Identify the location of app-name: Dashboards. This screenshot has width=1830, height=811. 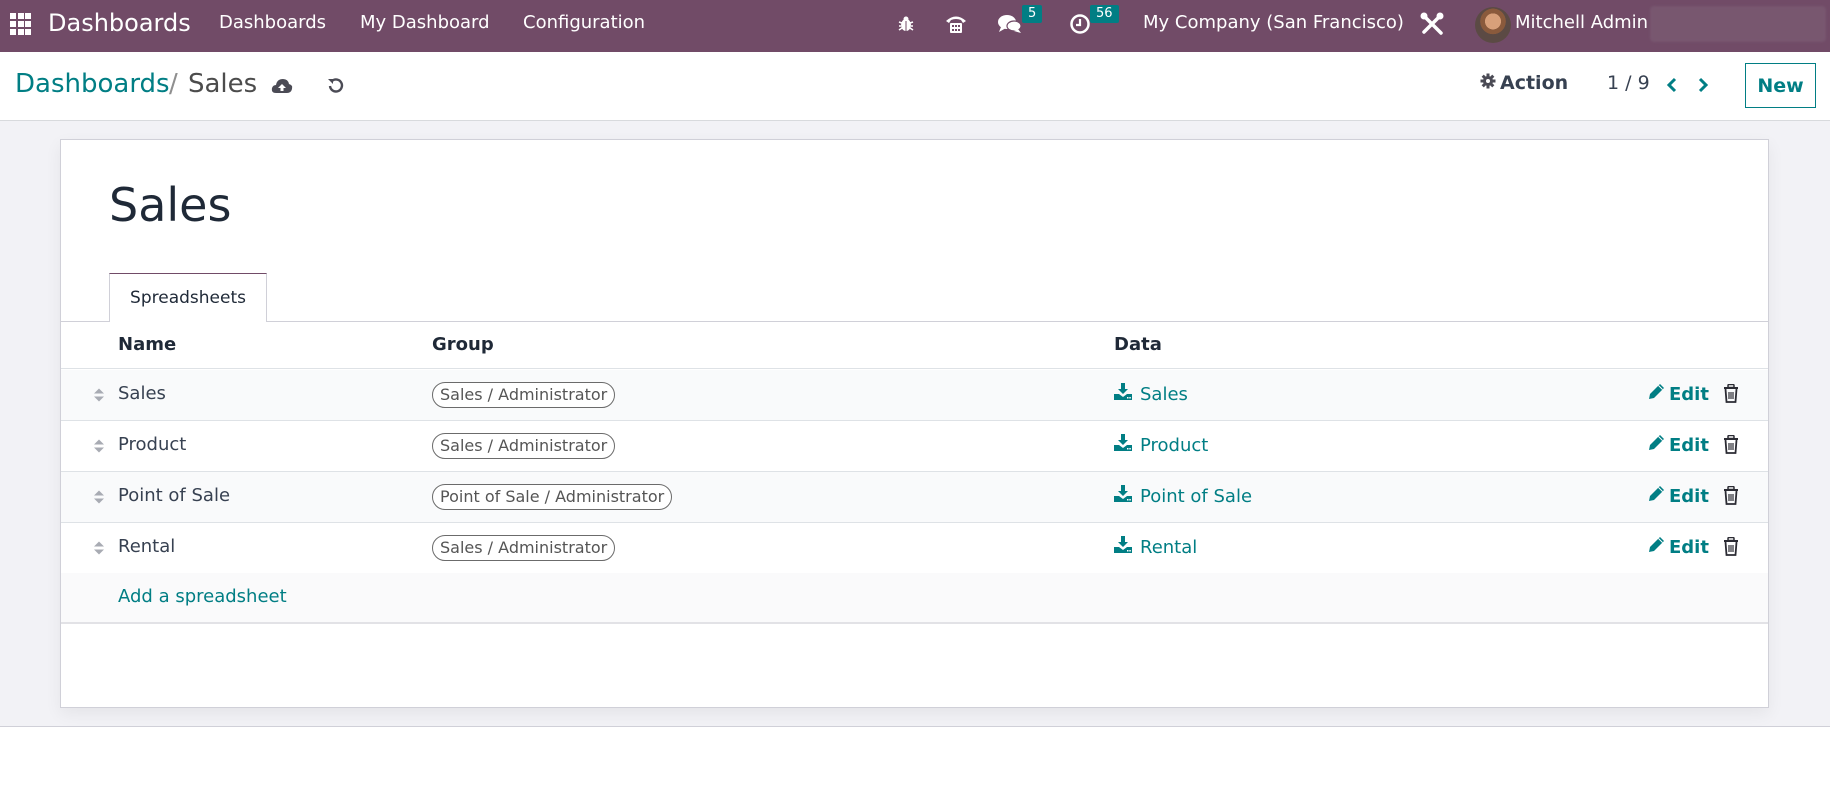
(119, 23).